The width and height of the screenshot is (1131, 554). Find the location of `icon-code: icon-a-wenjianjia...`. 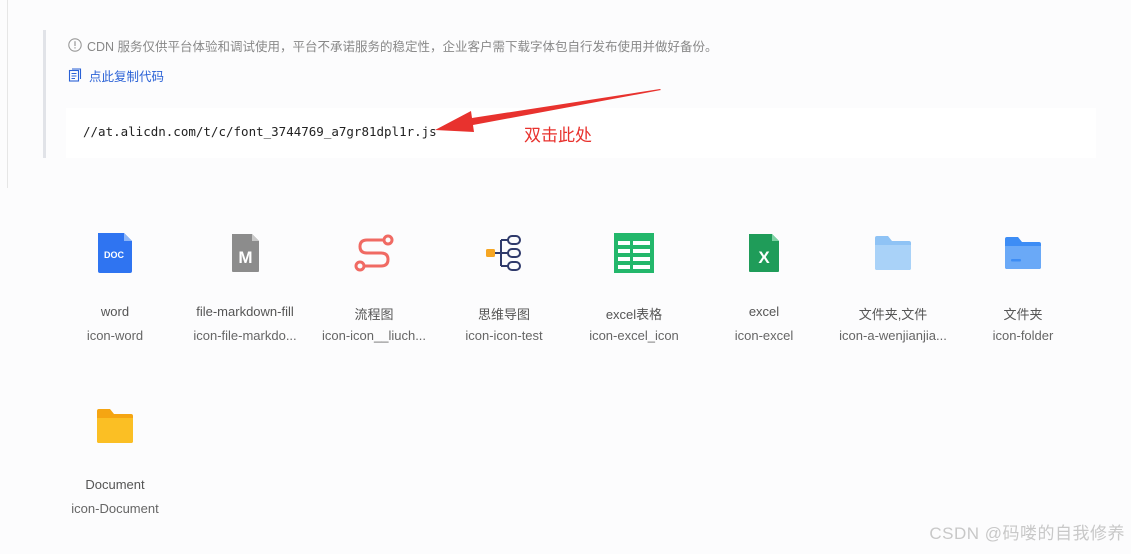

icon-code: icon-a-wenjianjia... is located at coordinates (893, 335).